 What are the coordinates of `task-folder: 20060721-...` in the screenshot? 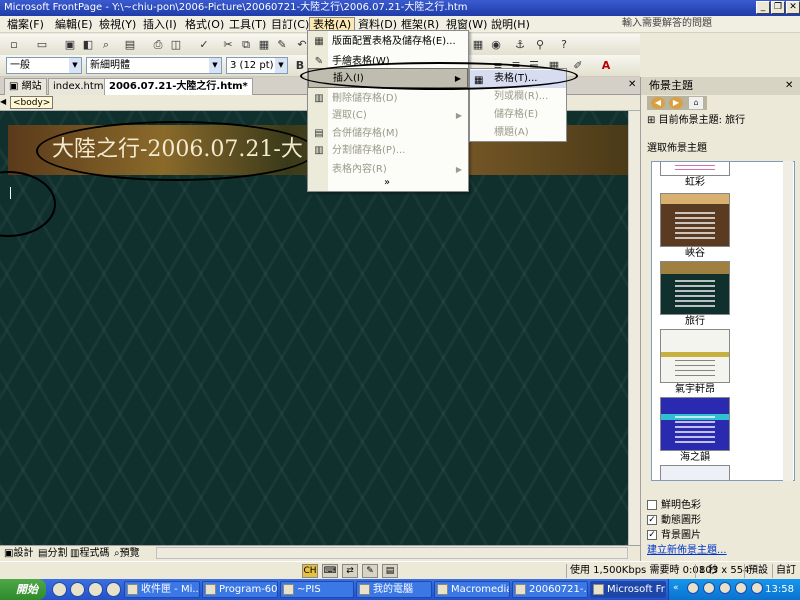 It's located at (550, 589).